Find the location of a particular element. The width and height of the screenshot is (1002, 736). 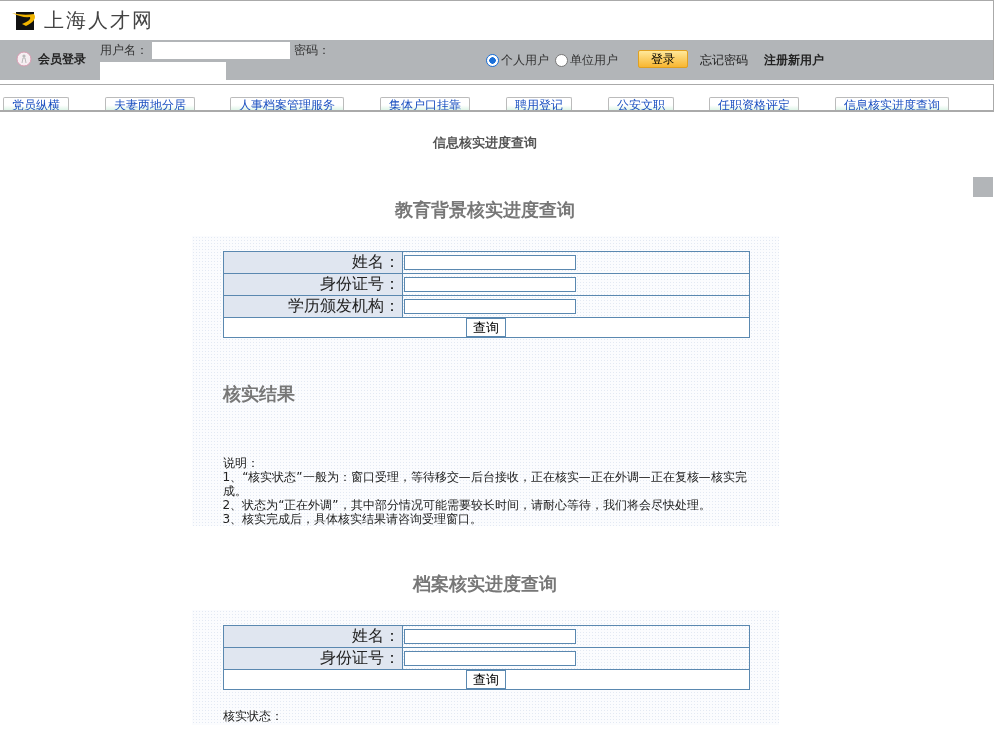

username-field is located at coordinates (221, 50).